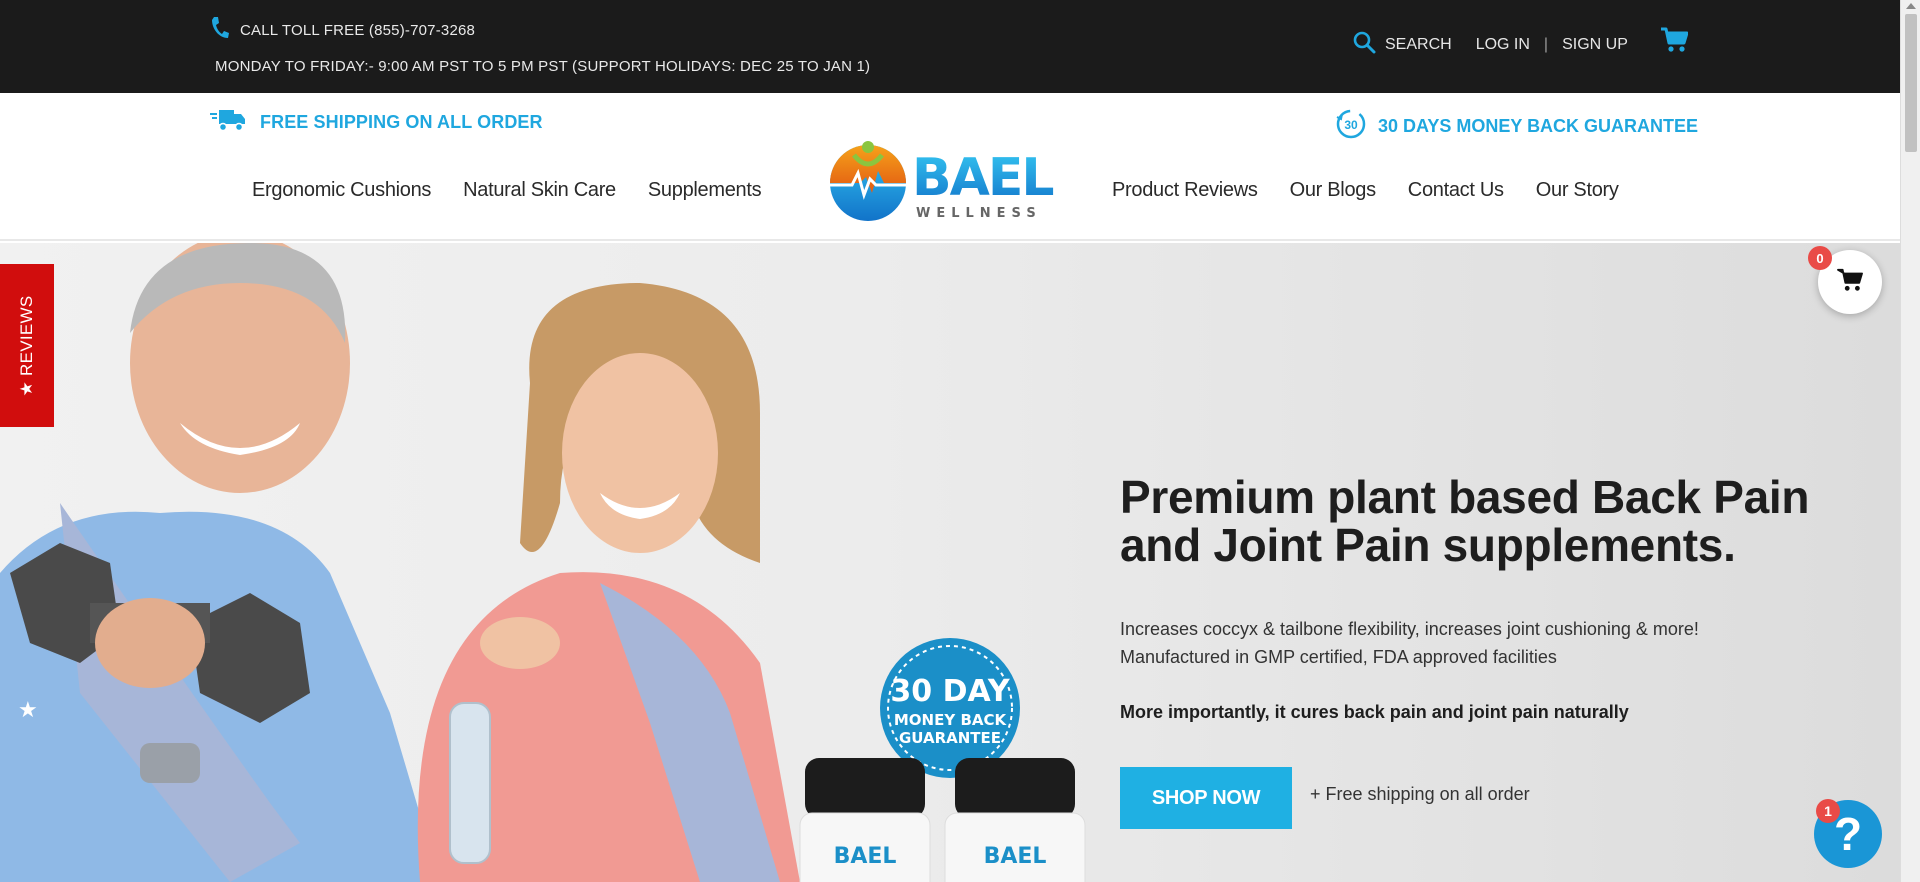  I want to click on money-back-promo: 30 30 DAYS MONEY BACK GUARANTEE, so click(1516, 126).